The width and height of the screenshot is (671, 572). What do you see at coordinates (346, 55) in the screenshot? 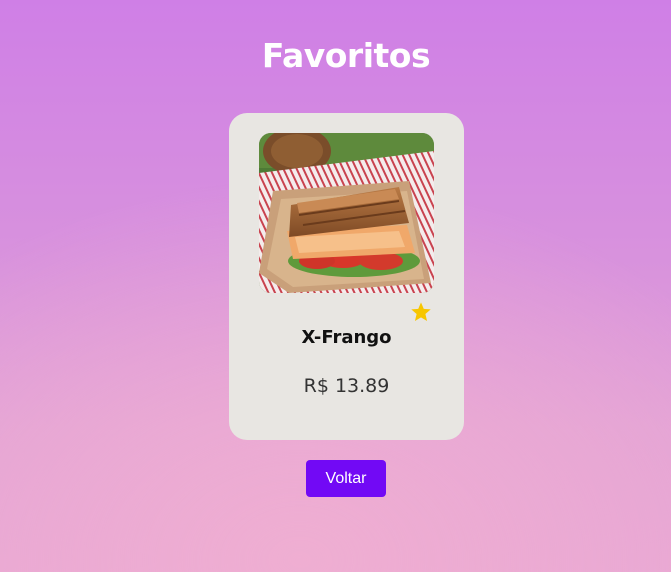
I see `page-title: Favoritos` at bounding box center [346, 55].